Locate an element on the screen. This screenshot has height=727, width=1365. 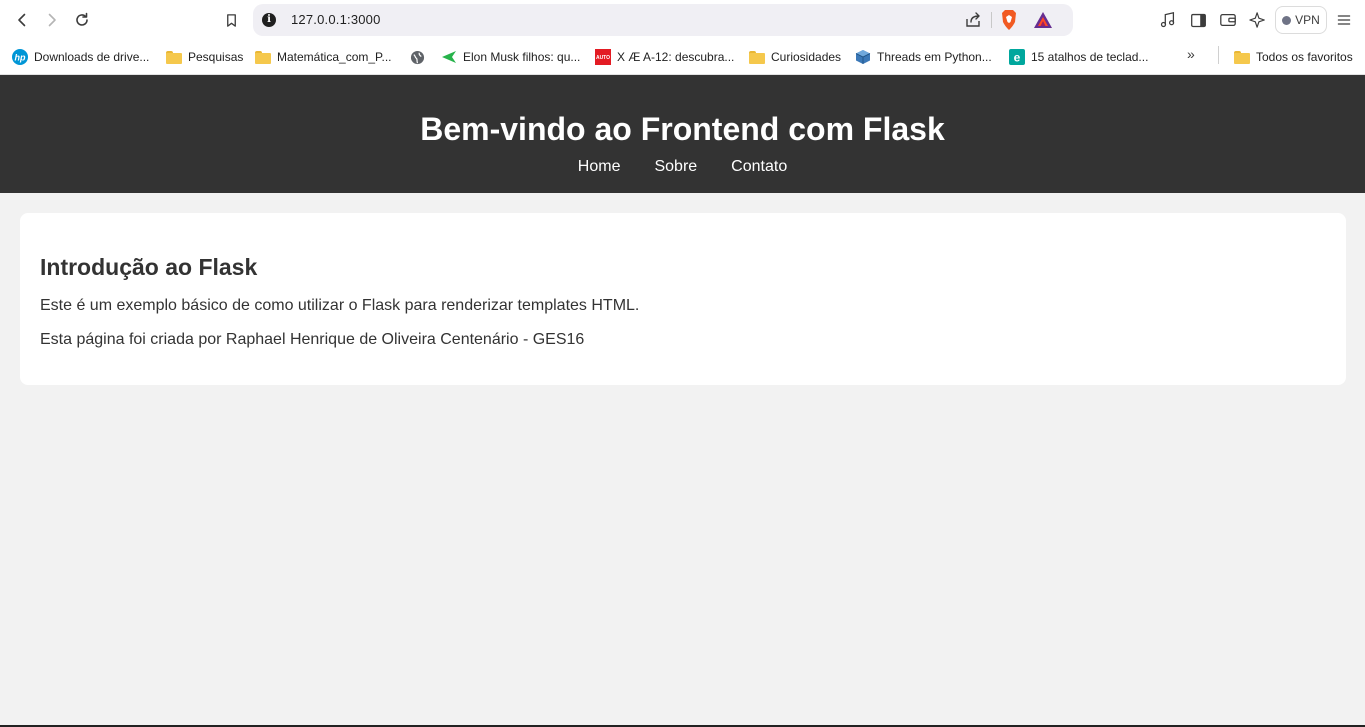
section-heading: Introdução ao Flask is located at coordinates (149, 267).